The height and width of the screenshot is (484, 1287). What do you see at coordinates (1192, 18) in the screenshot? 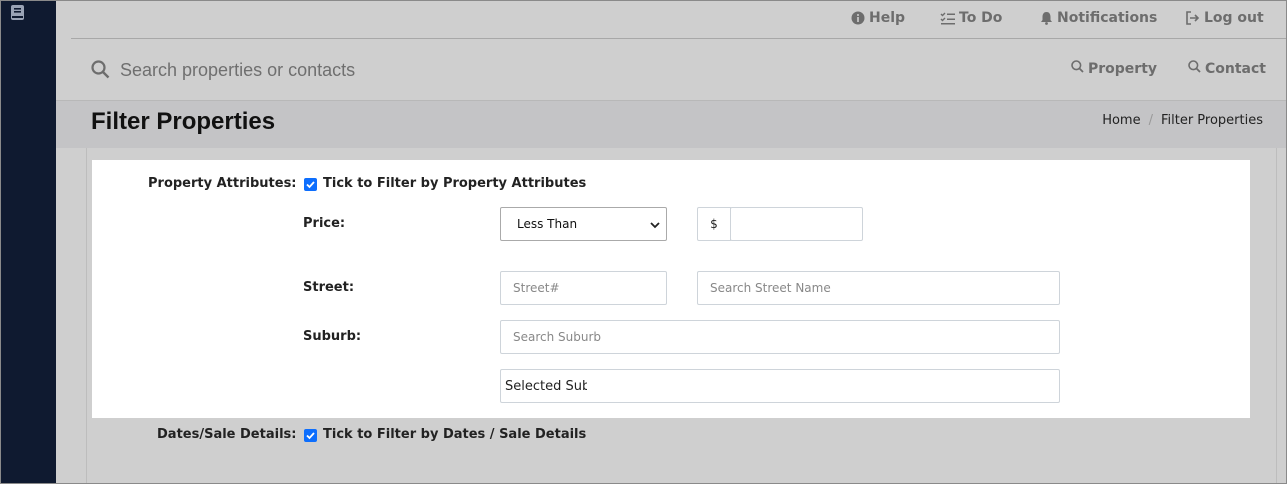
I see `logout-icon` at bounding box center [1192, 18].